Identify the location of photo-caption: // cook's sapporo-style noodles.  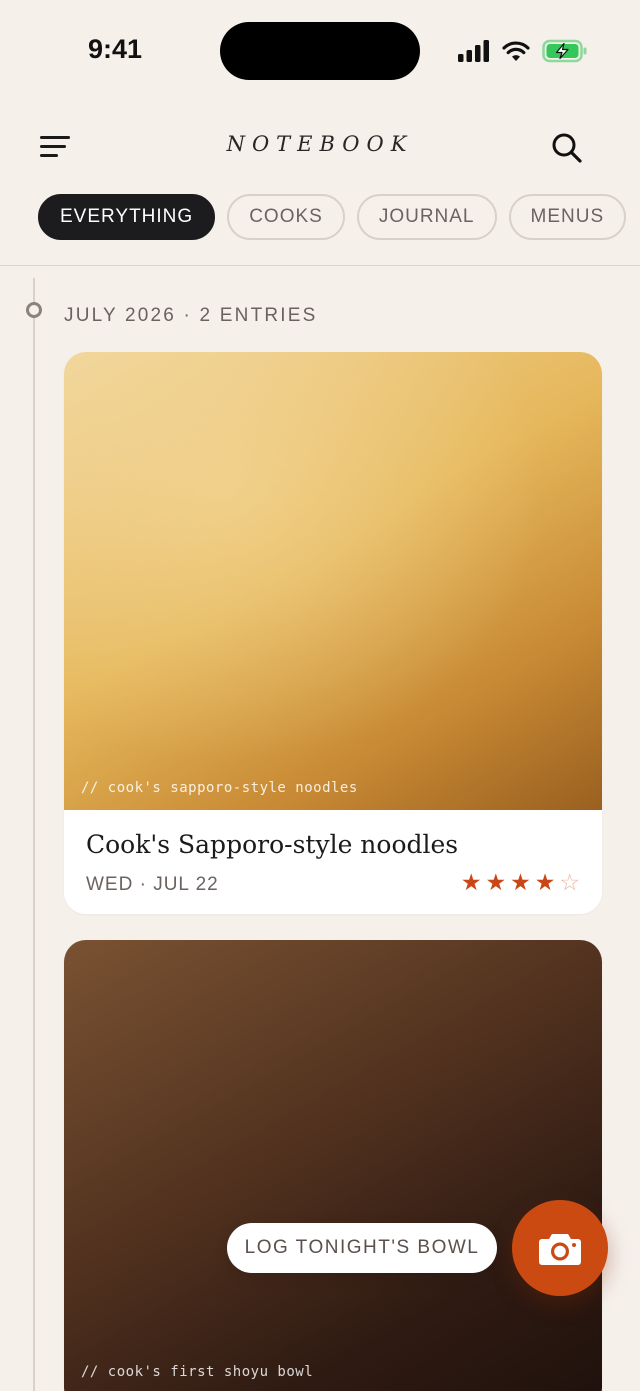
(219, 788).